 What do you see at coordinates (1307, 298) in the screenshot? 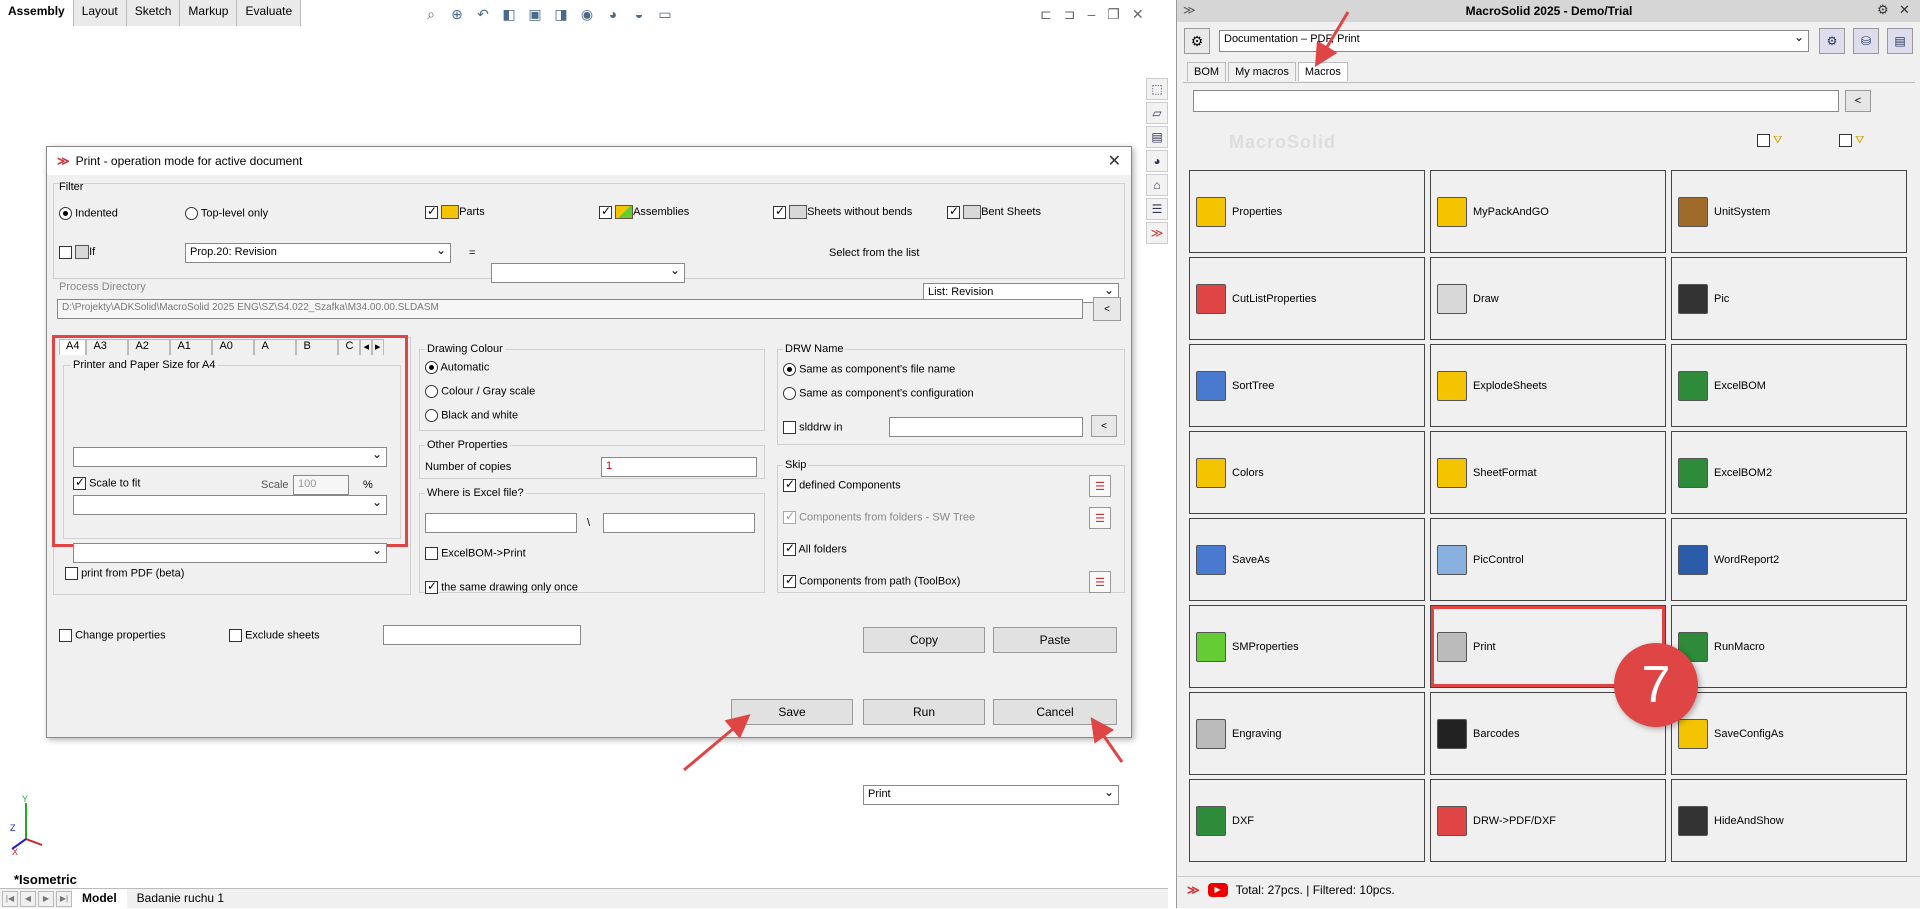
I see `macro-tile-cutlistproperties: CutListProperties` at bounding box center [1307, 298].